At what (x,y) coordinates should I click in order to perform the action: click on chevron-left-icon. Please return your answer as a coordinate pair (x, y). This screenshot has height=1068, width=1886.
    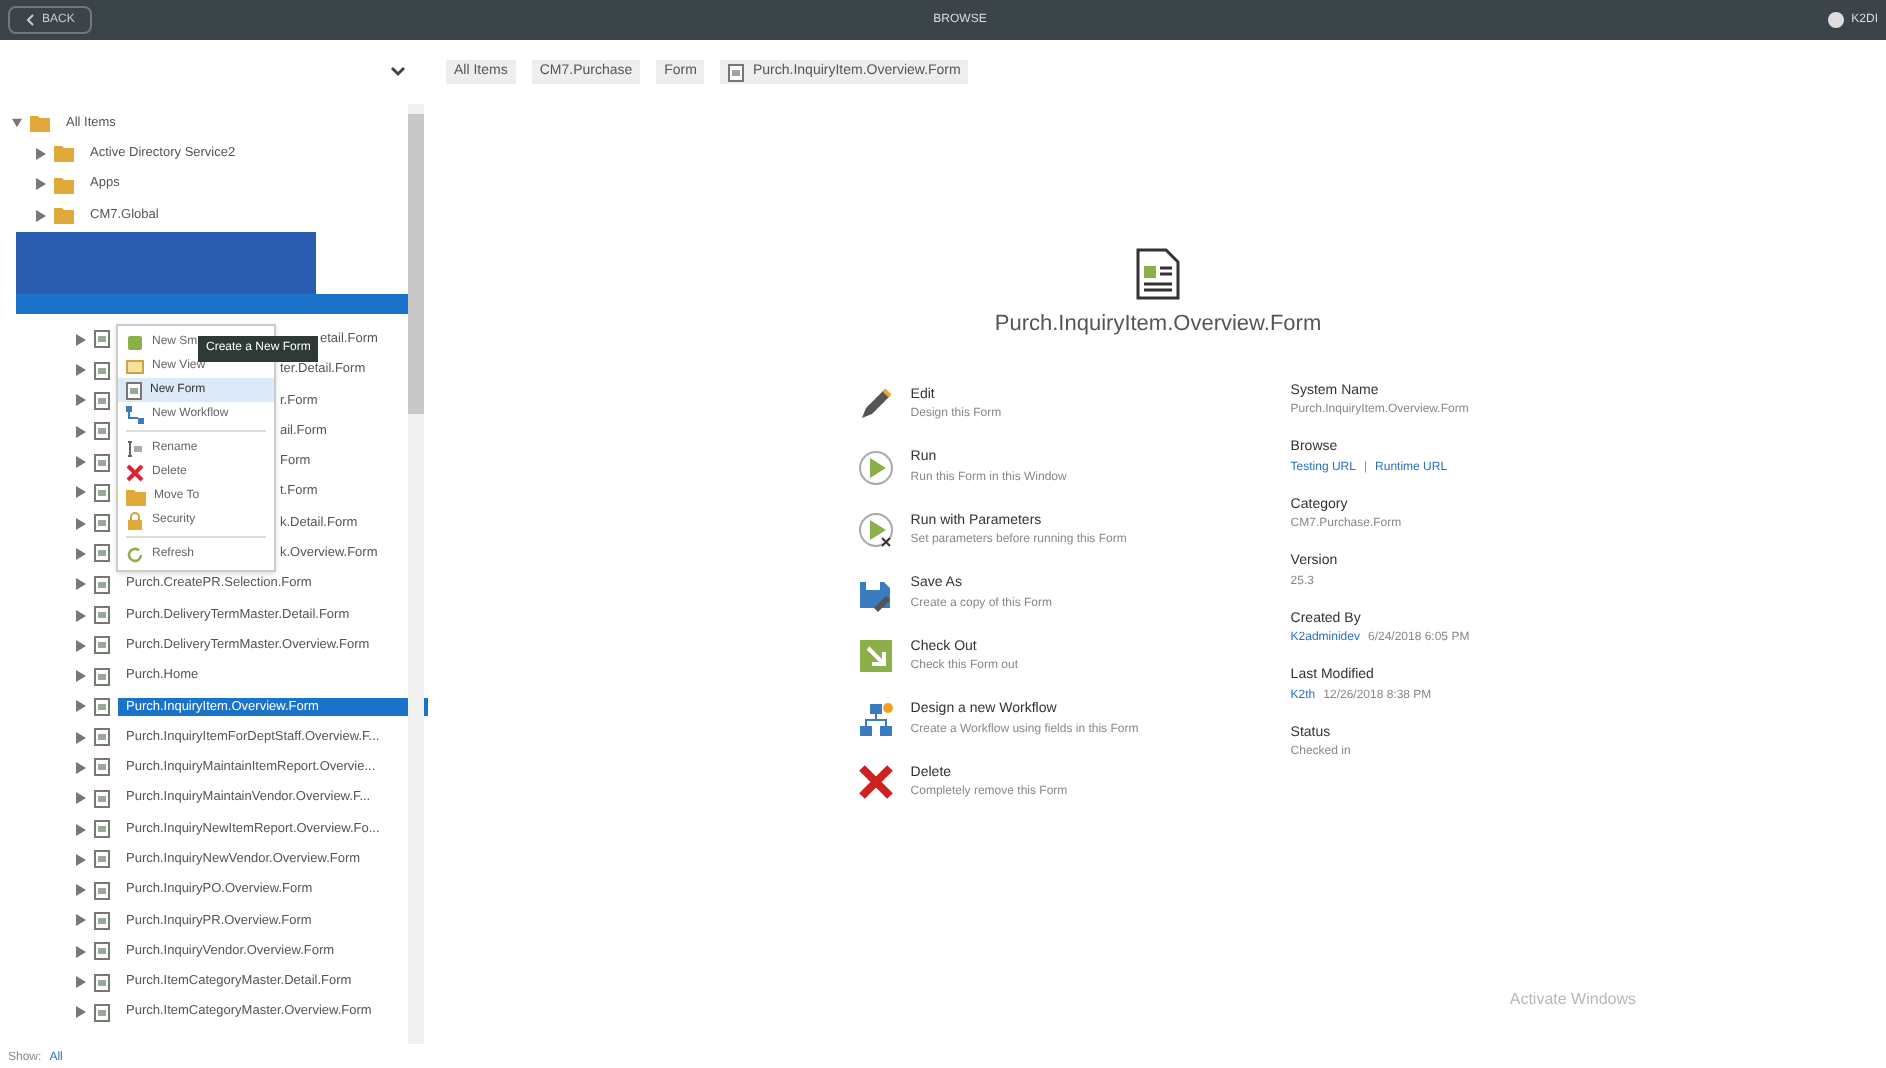
    Looking at the image, I should click on (30, 20).